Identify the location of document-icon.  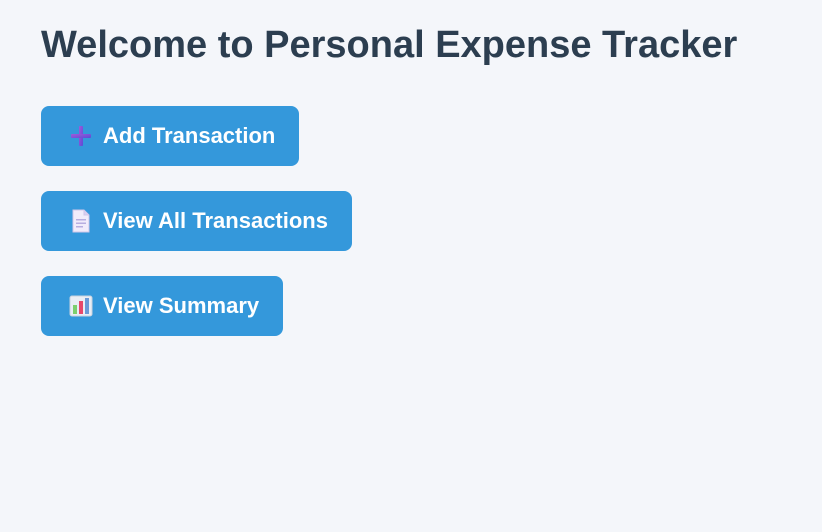
(81, 221).